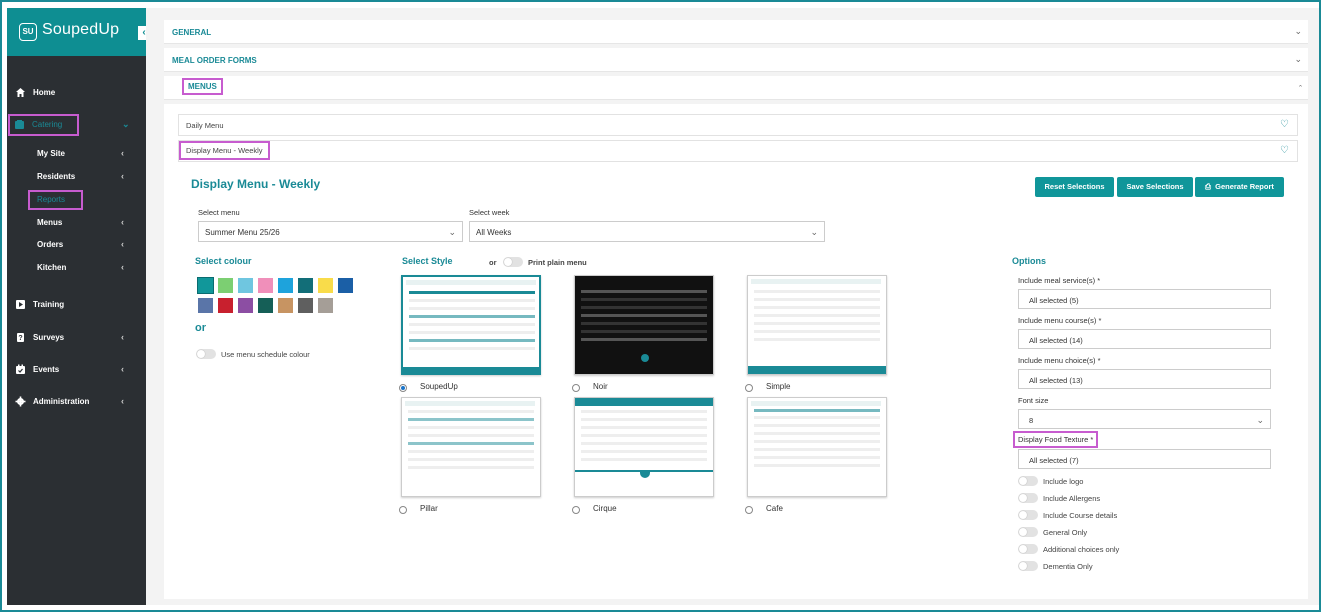  What do you see at coordinates (1028, 515) in the screenshot?
I see `include-course-details-toggle` at bounding box center [1028, 515].